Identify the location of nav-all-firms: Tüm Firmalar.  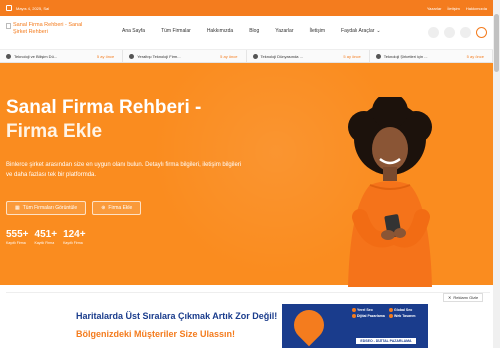
(176, 31).